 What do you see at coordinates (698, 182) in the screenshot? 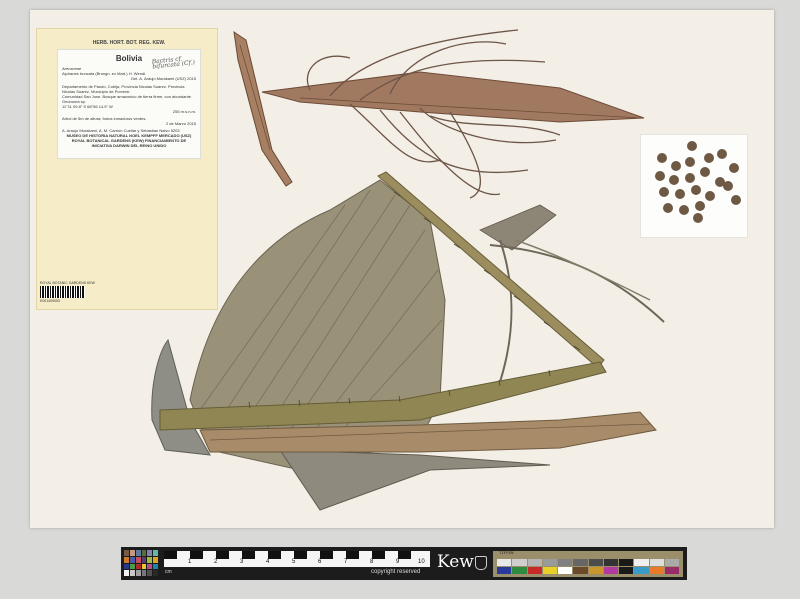
I see `seeds` at bounding box center [698, 182].